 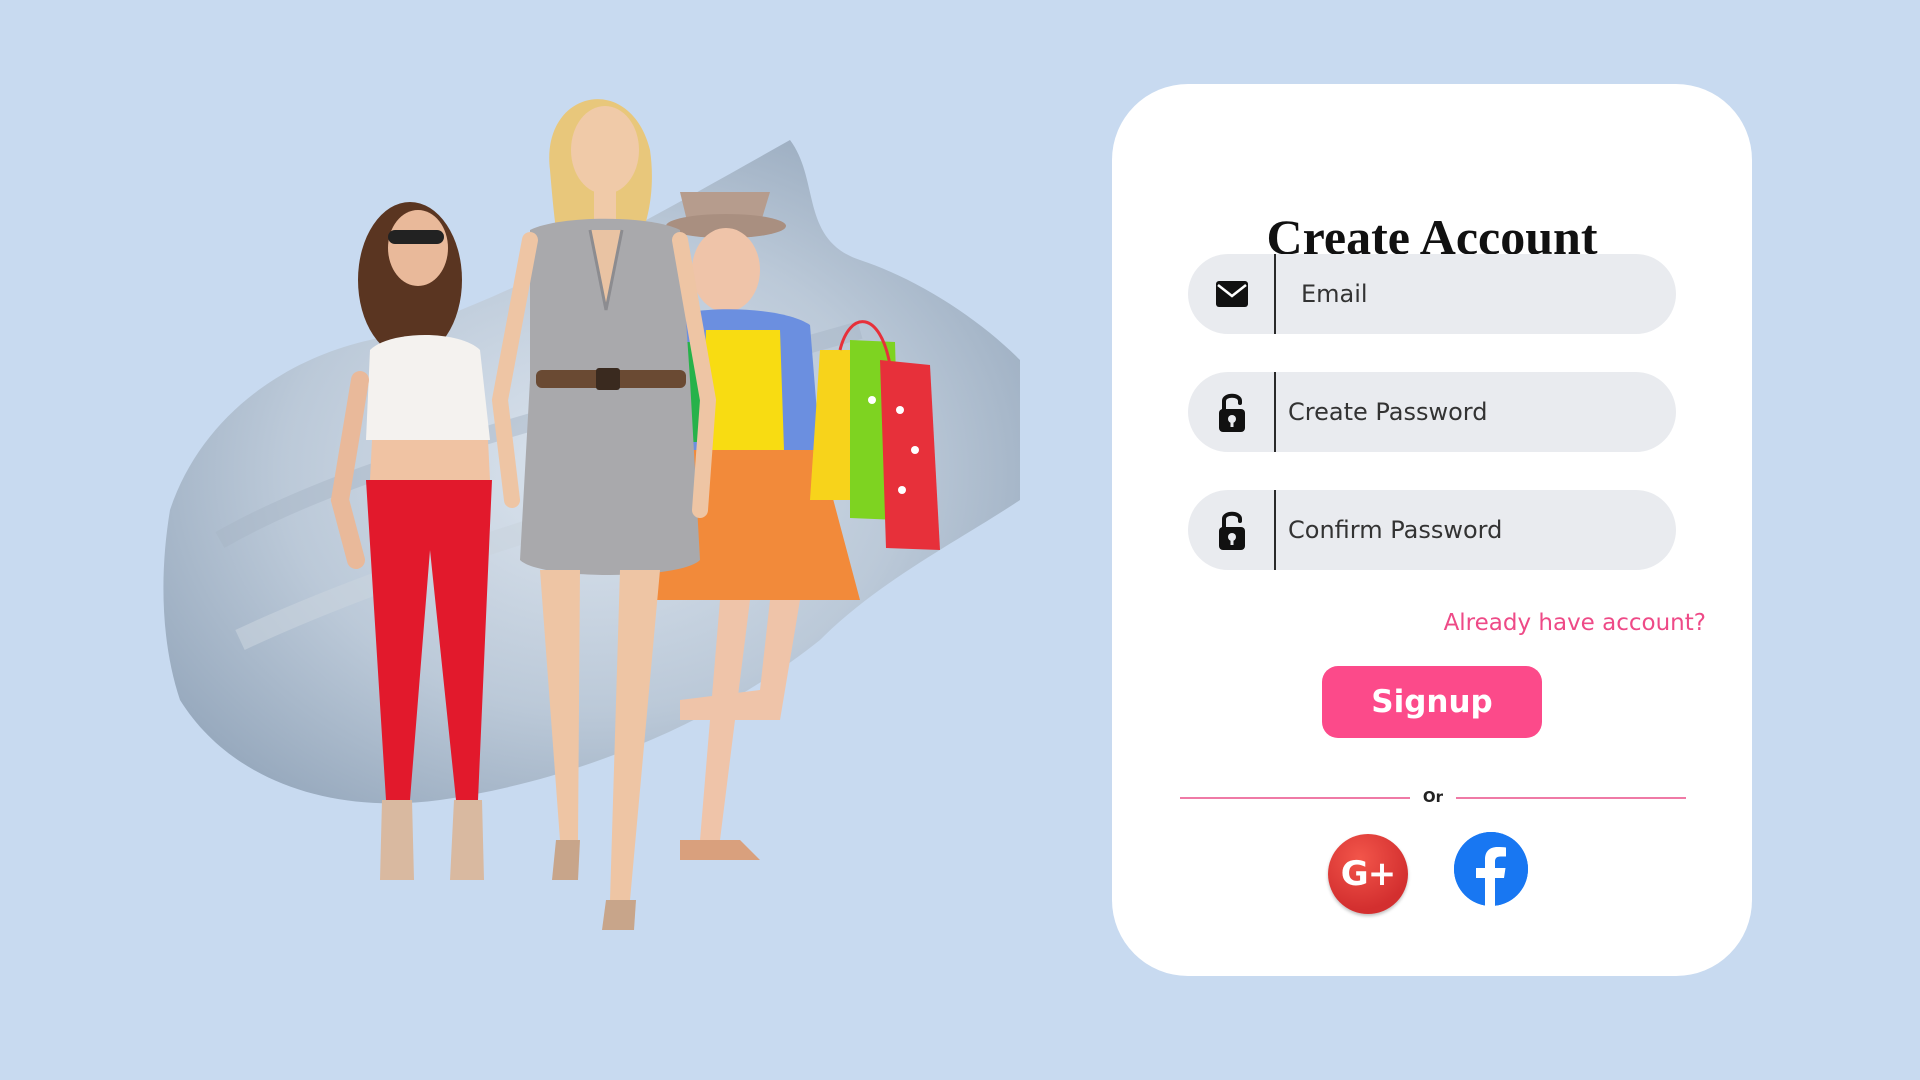 I want to click on google-plus-icon: G+, so click(x=1368, y=874).